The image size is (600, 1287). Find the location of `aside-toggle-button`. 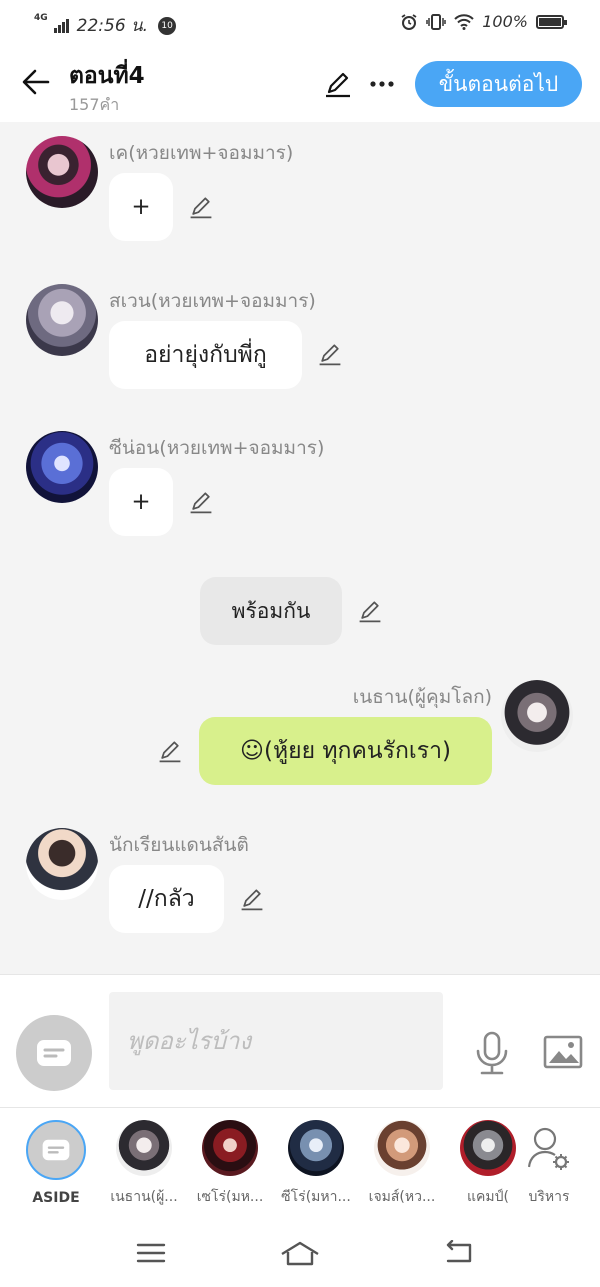

aside-toggle-button is located at coordinates (54, 1053).